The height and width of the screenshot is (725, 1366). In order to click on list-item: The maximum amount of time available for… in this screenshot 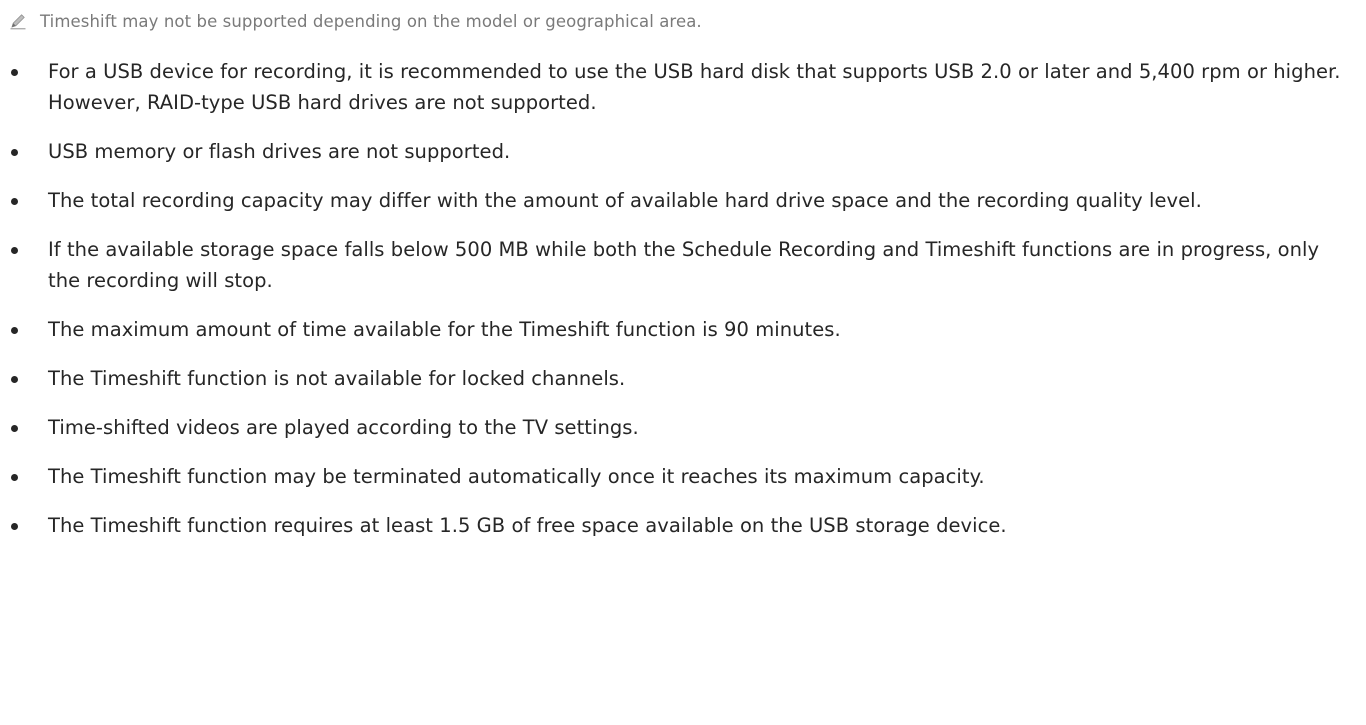, I will do `click(683, 329)`.